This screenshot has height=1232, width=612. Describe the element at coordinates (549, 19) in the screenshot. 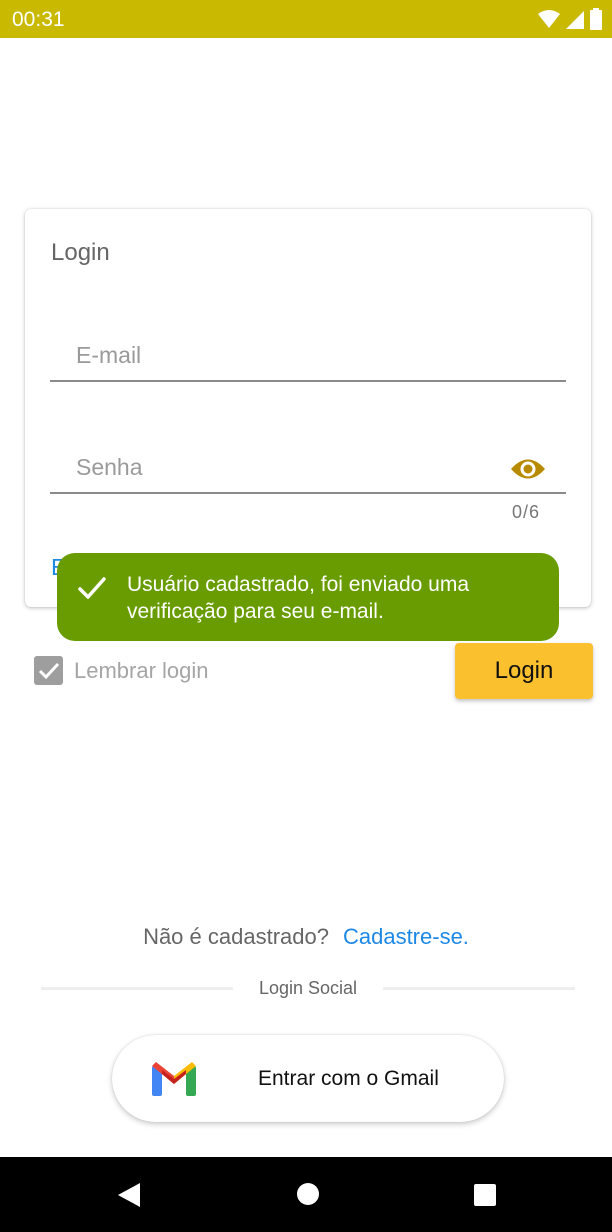

I see `wifi-icon` at that location.